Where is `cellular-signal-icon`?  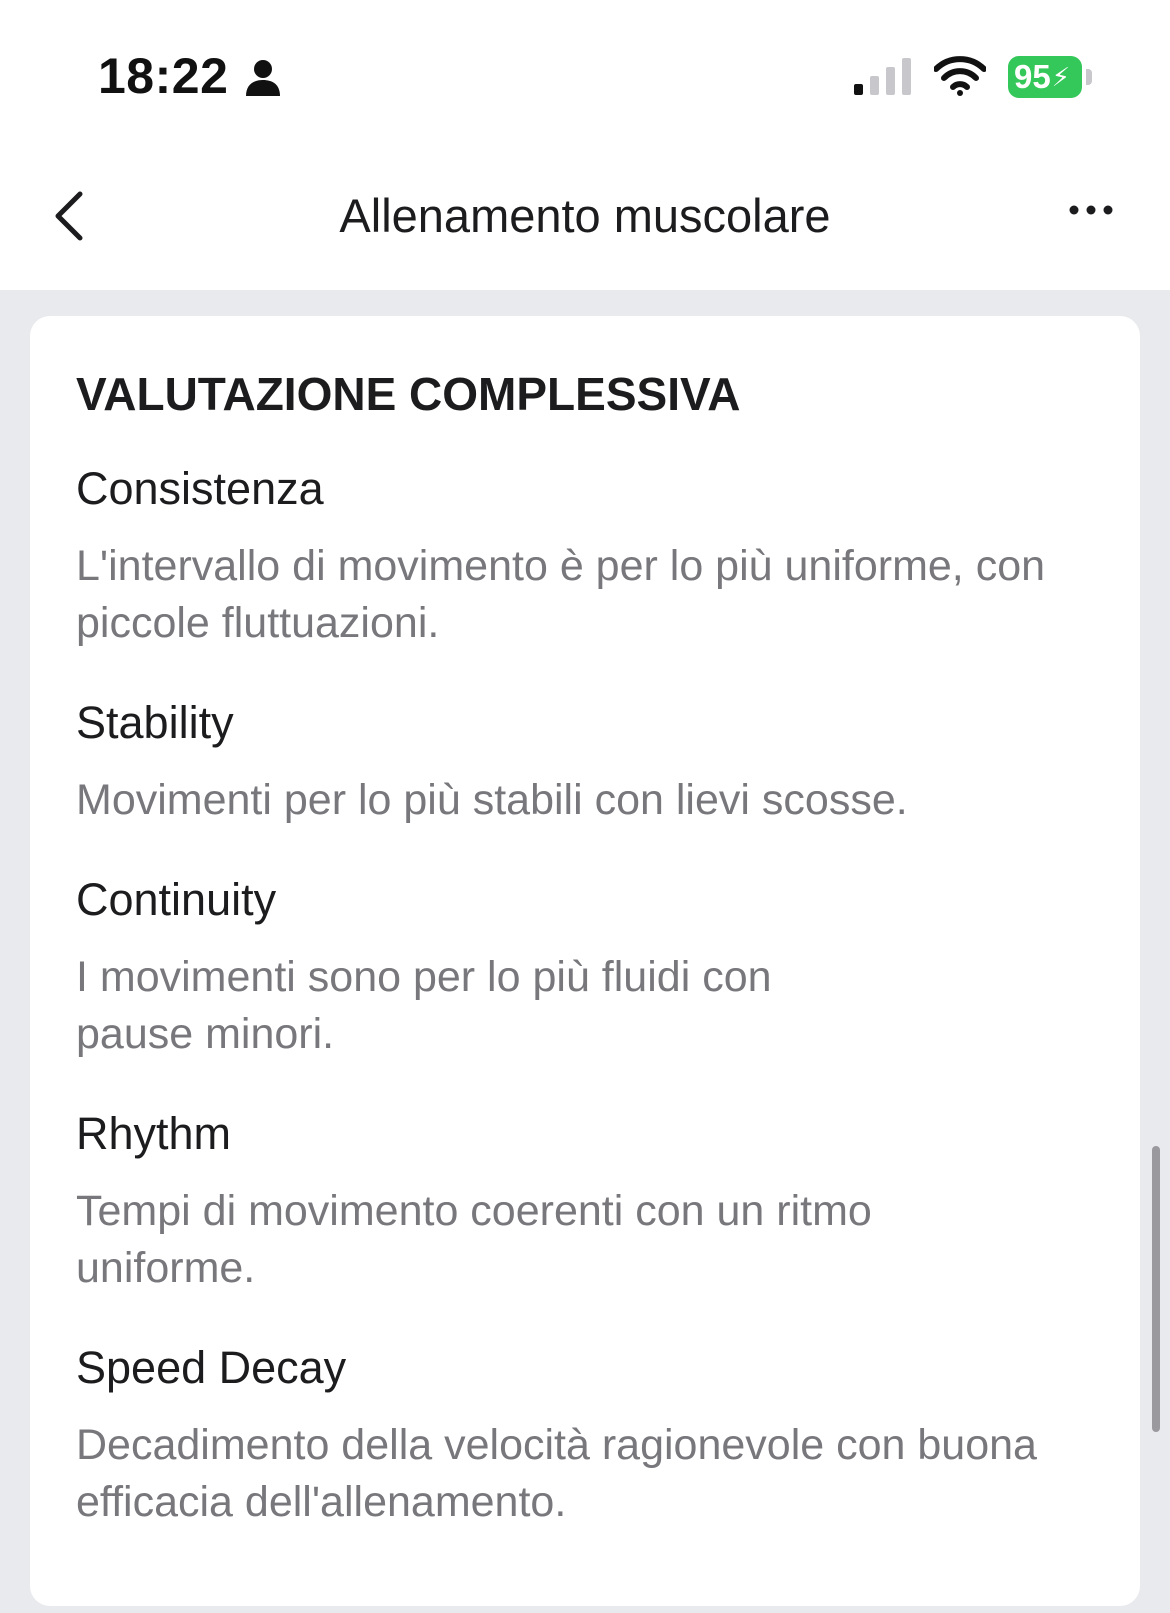 cellular-signal-icon is located at coordinates (882, 76).